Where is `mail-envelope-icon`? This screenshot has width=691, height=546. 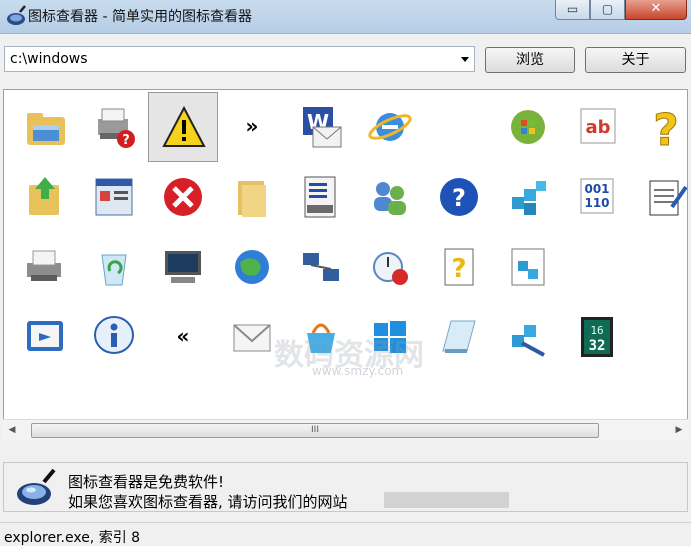 mail-envelope-icon is located at coordinates (252, 338).